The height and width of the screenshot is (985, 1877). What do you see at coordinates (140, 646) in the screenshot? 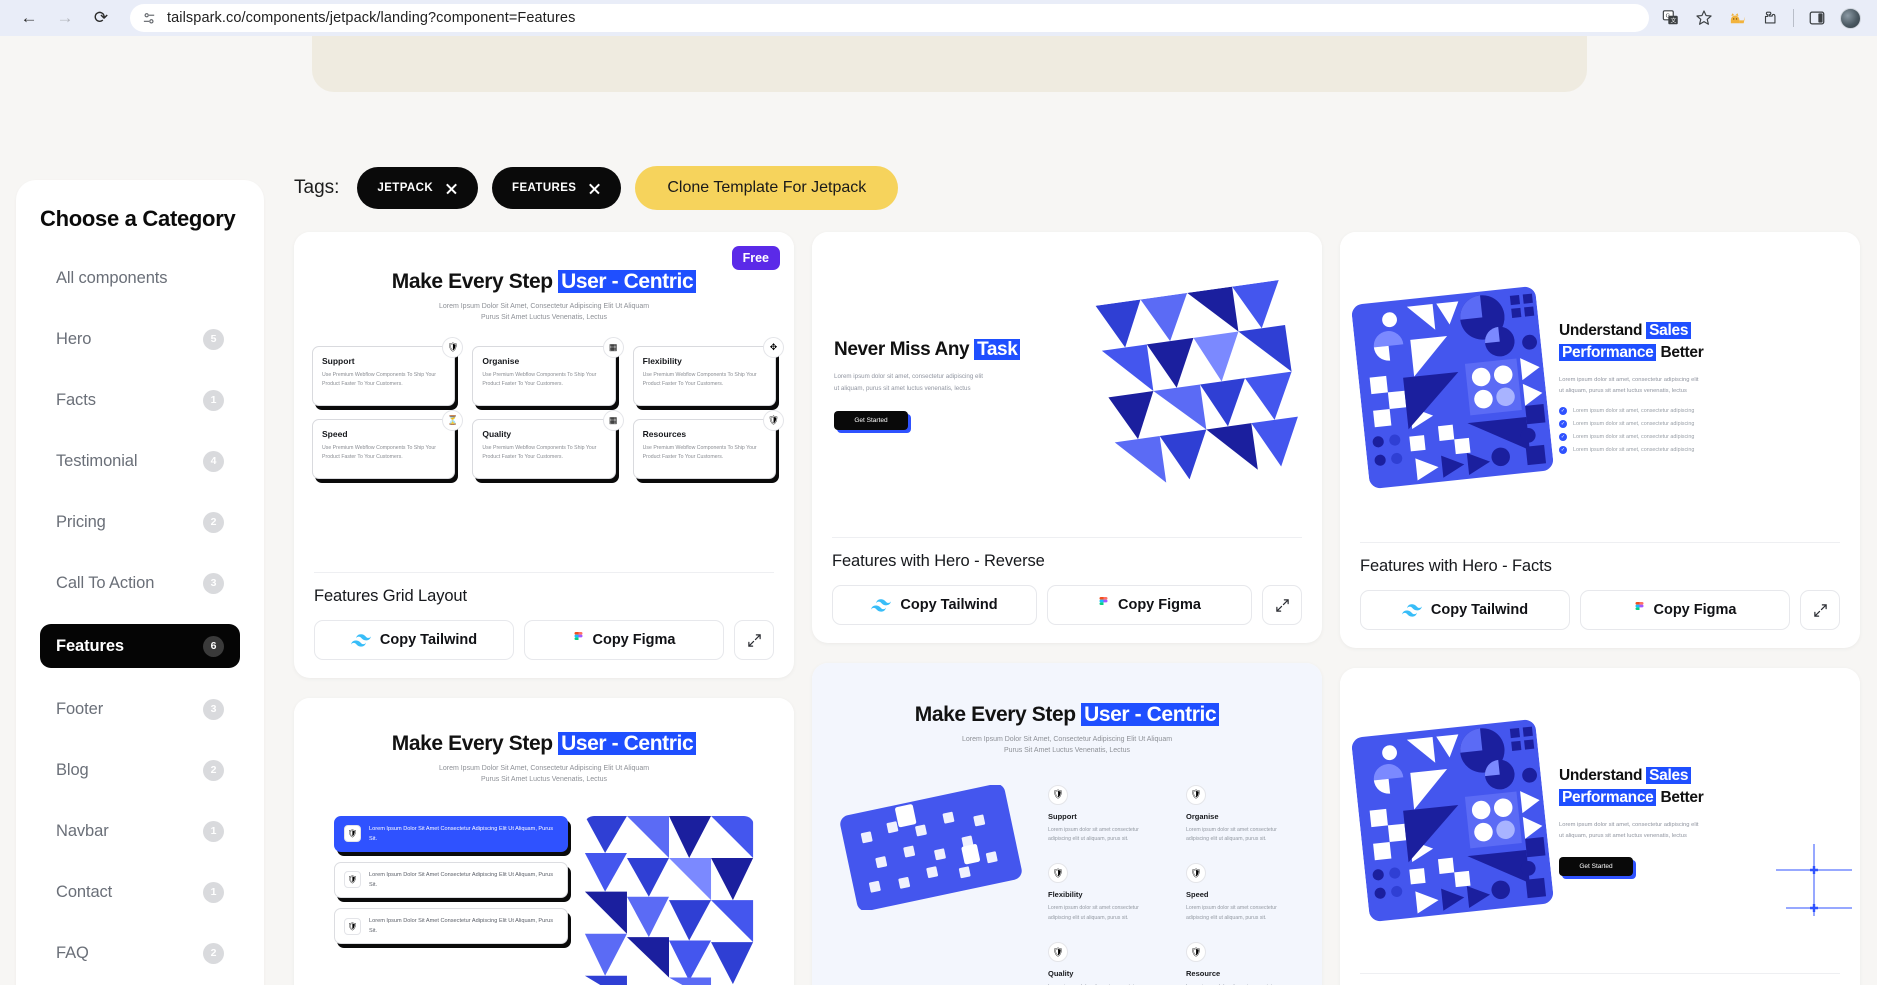
I see `sidebar-item-features: Features 6` at bounding box center [140, 646].